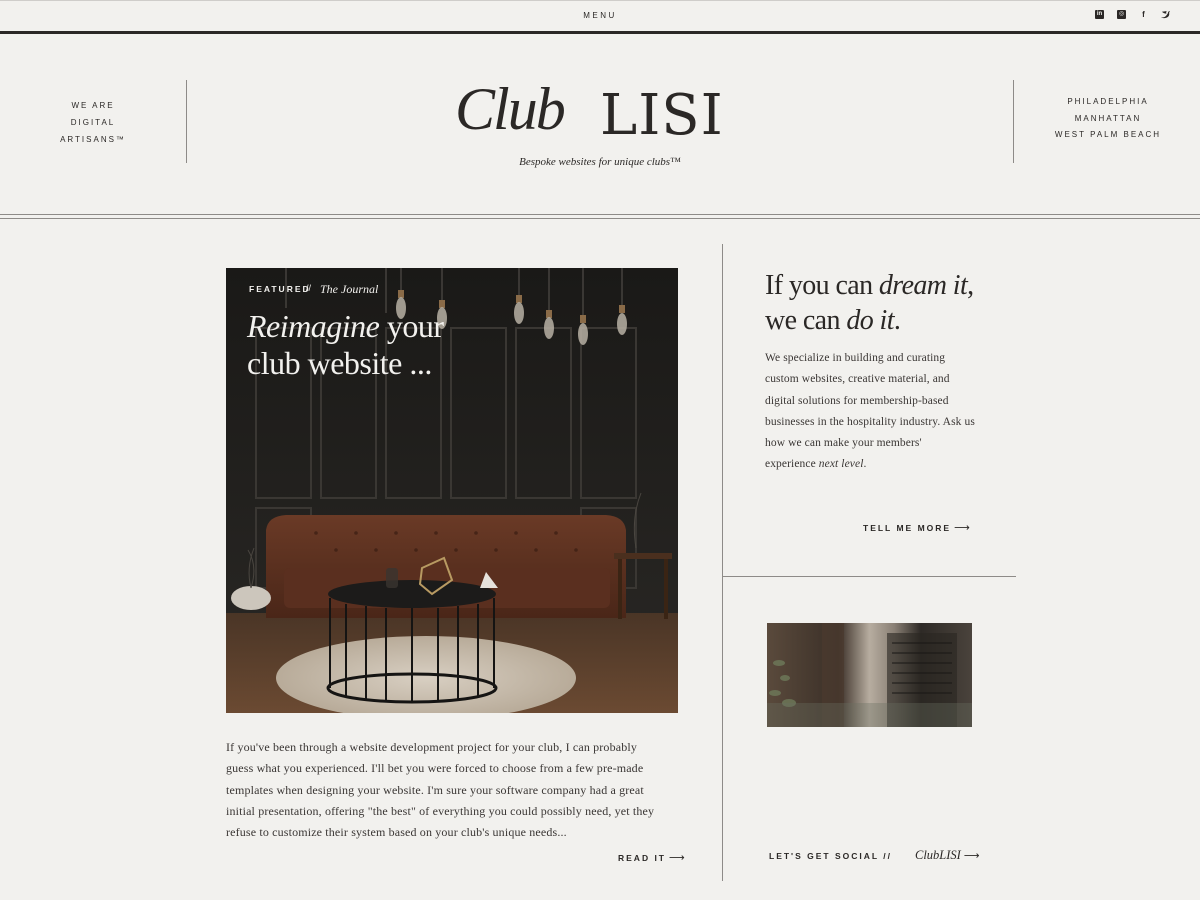 This screenshot has height=900, width=1200. I want to click on social-label: LET'S GET SOCIAL //, so click(830, 856).